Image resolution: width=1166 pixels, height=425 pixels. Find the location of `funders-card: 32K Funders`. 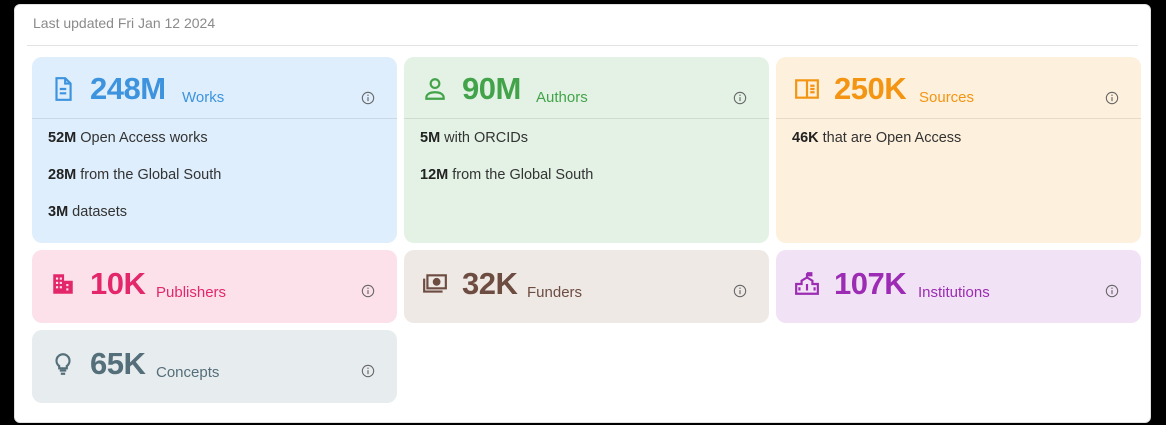

funders-card: 32K Funders is located at coordinates (586, 286).